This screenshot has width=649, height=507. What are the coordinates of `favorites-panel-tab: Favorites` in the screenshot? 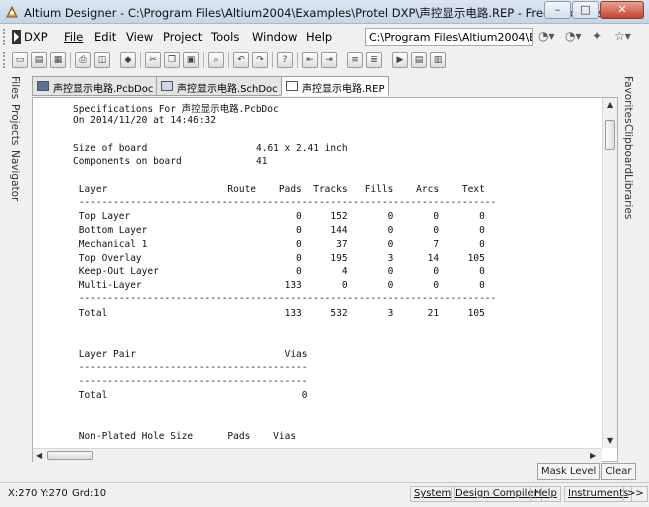 It's located at (628, 99).